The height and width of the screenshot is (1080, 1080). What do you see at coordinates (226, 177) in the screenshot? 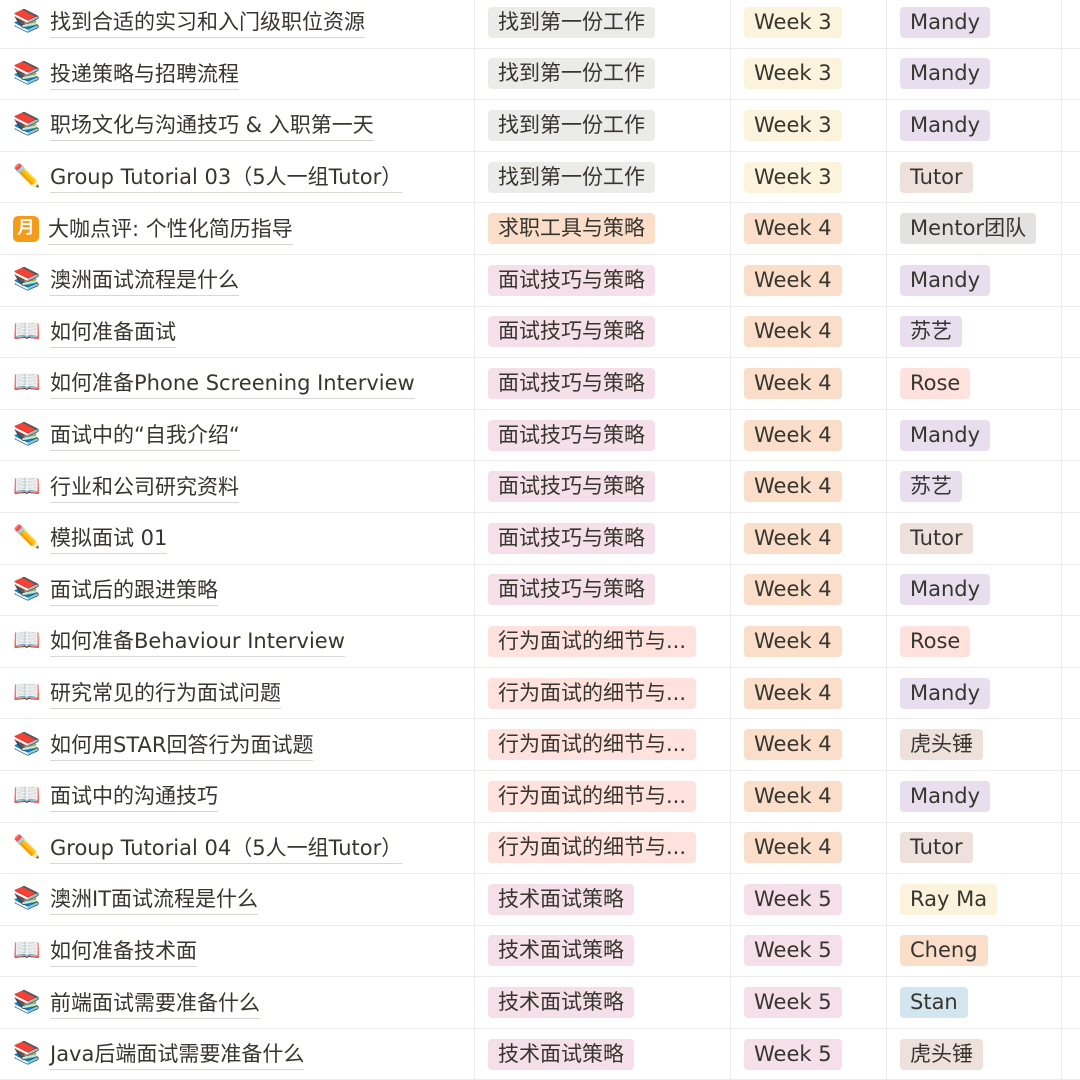
I see `row-title: Group Tutorial 03（5人一组Tutor）` at bounding box center [226, 177].